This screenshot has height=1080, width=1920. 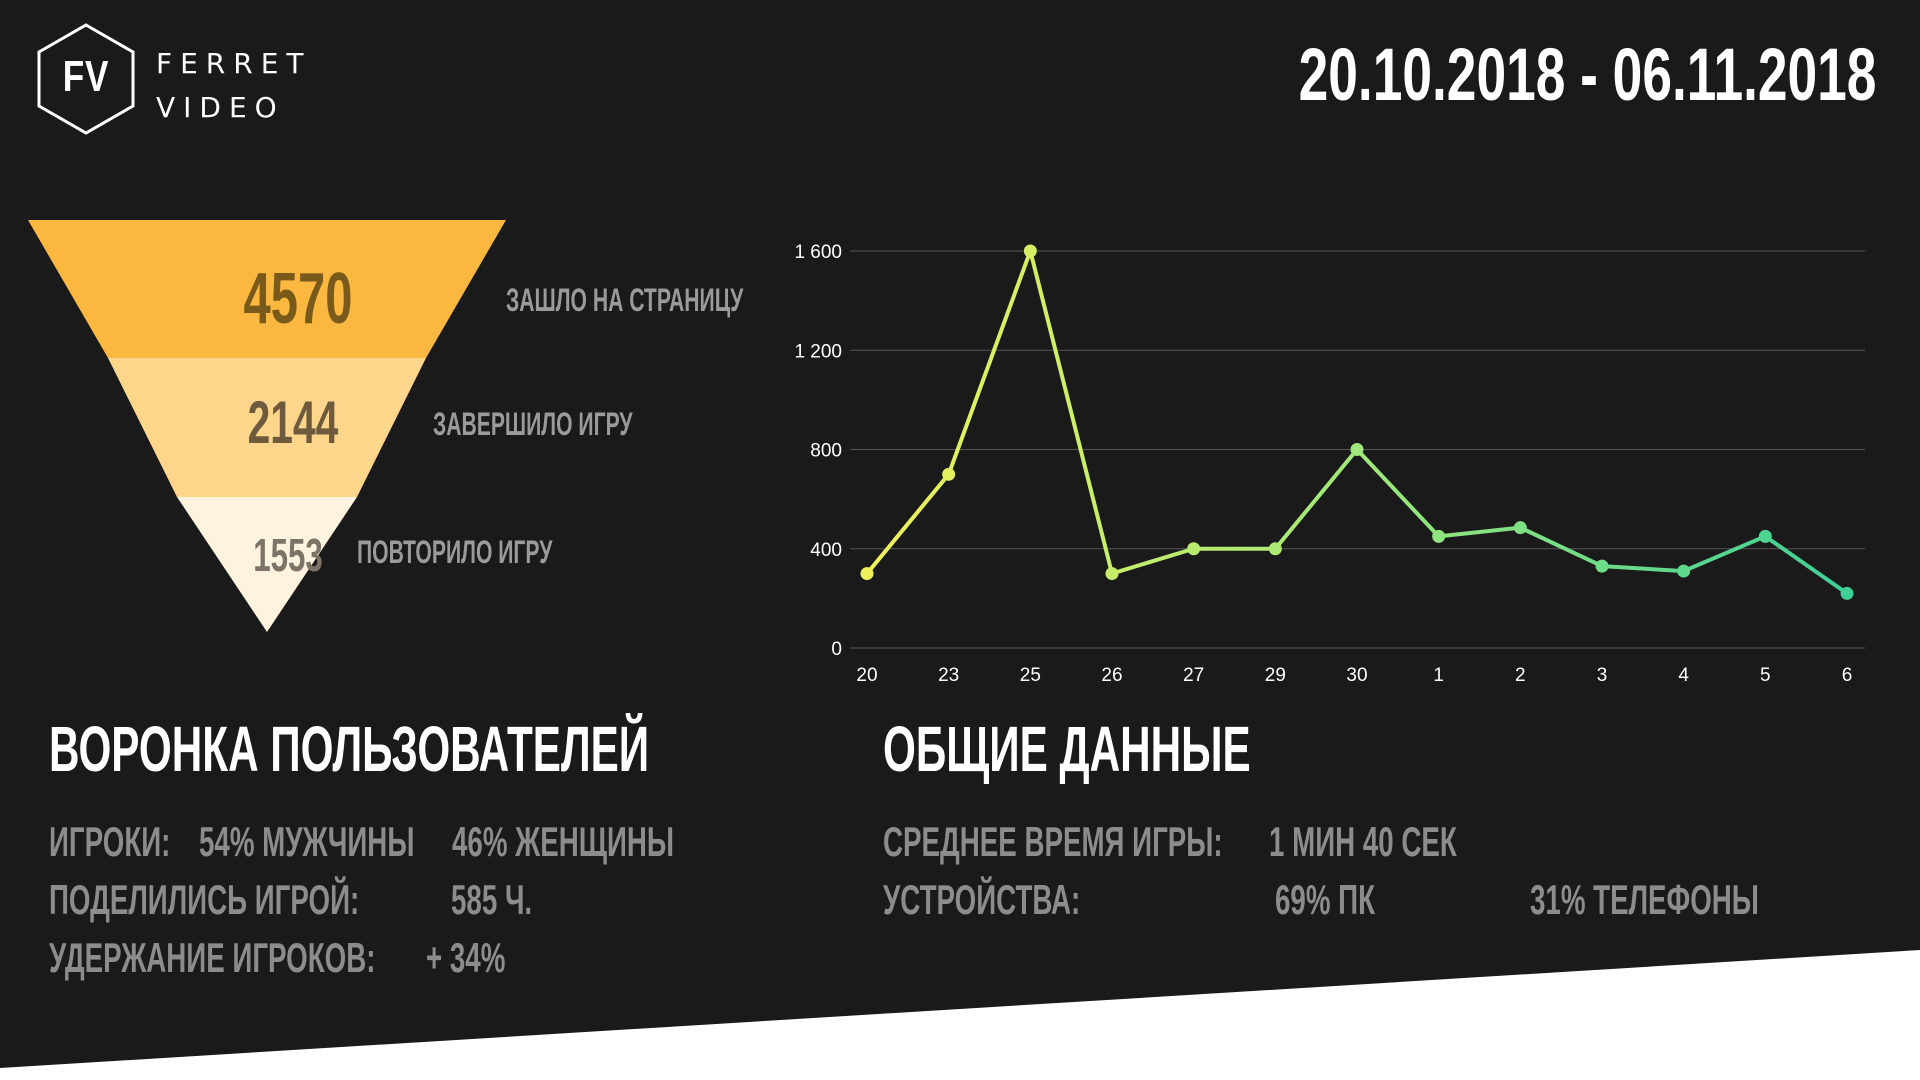 I want to click on y-tick-label: 400, so click(x=826, y=550).